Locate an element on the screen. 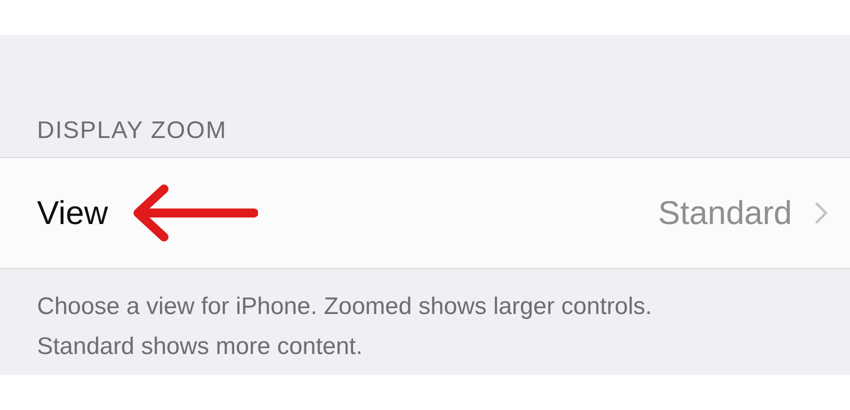 The image size is (850, 410). row-value: Standard is located at coordinates (725, 213).